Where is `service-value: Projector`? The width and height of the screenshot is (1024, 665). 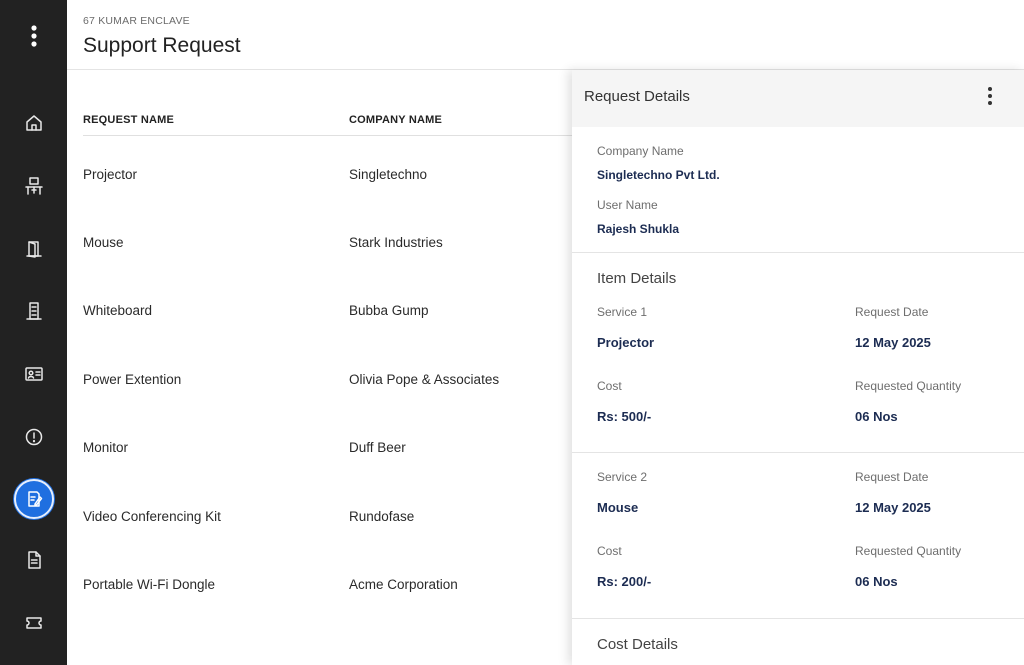
service-value: Projector is located at coordinates (626, 342).